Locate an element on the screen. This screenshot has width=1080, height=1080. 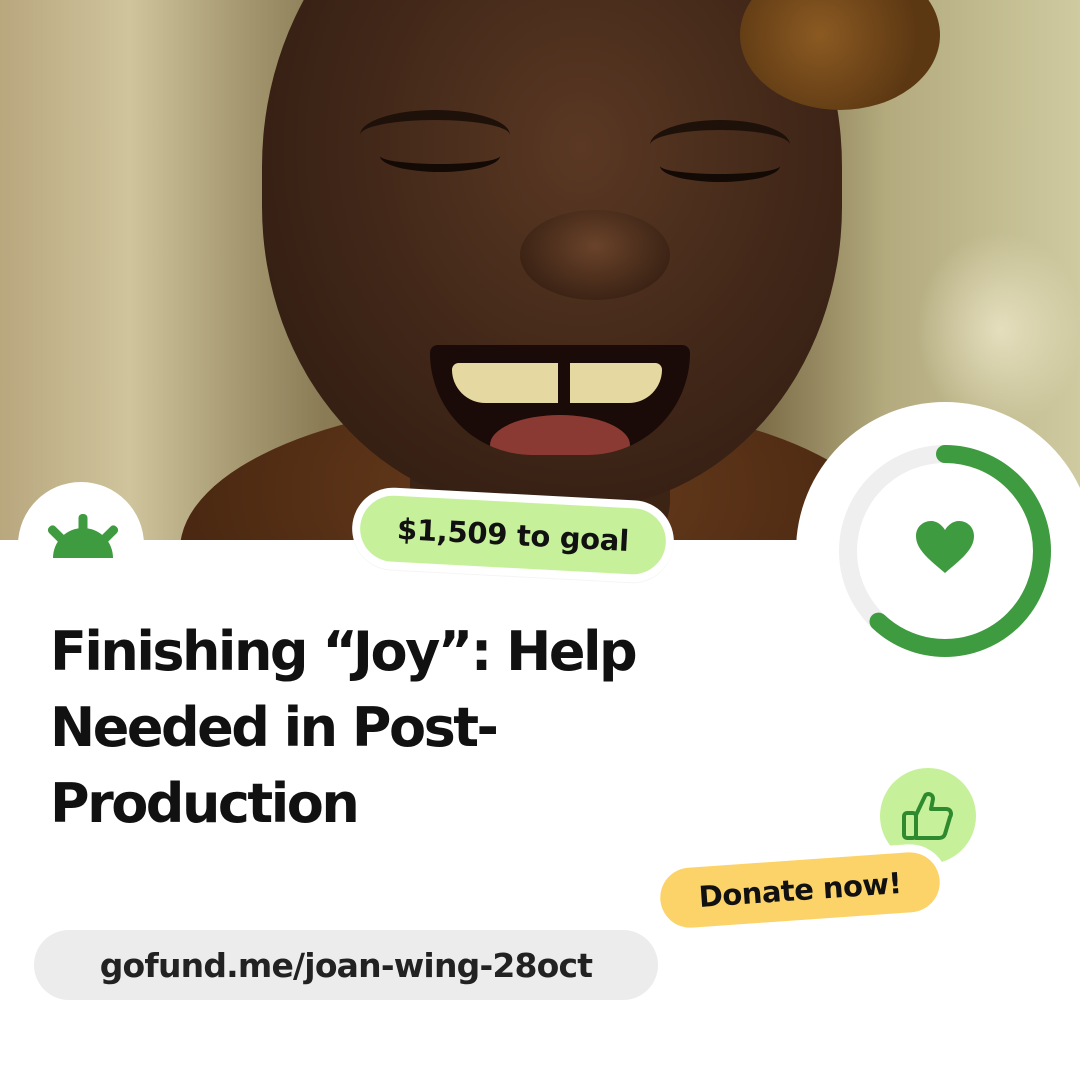
to-goal-label: $1,509 to goal is located at coordinates (513, 535).